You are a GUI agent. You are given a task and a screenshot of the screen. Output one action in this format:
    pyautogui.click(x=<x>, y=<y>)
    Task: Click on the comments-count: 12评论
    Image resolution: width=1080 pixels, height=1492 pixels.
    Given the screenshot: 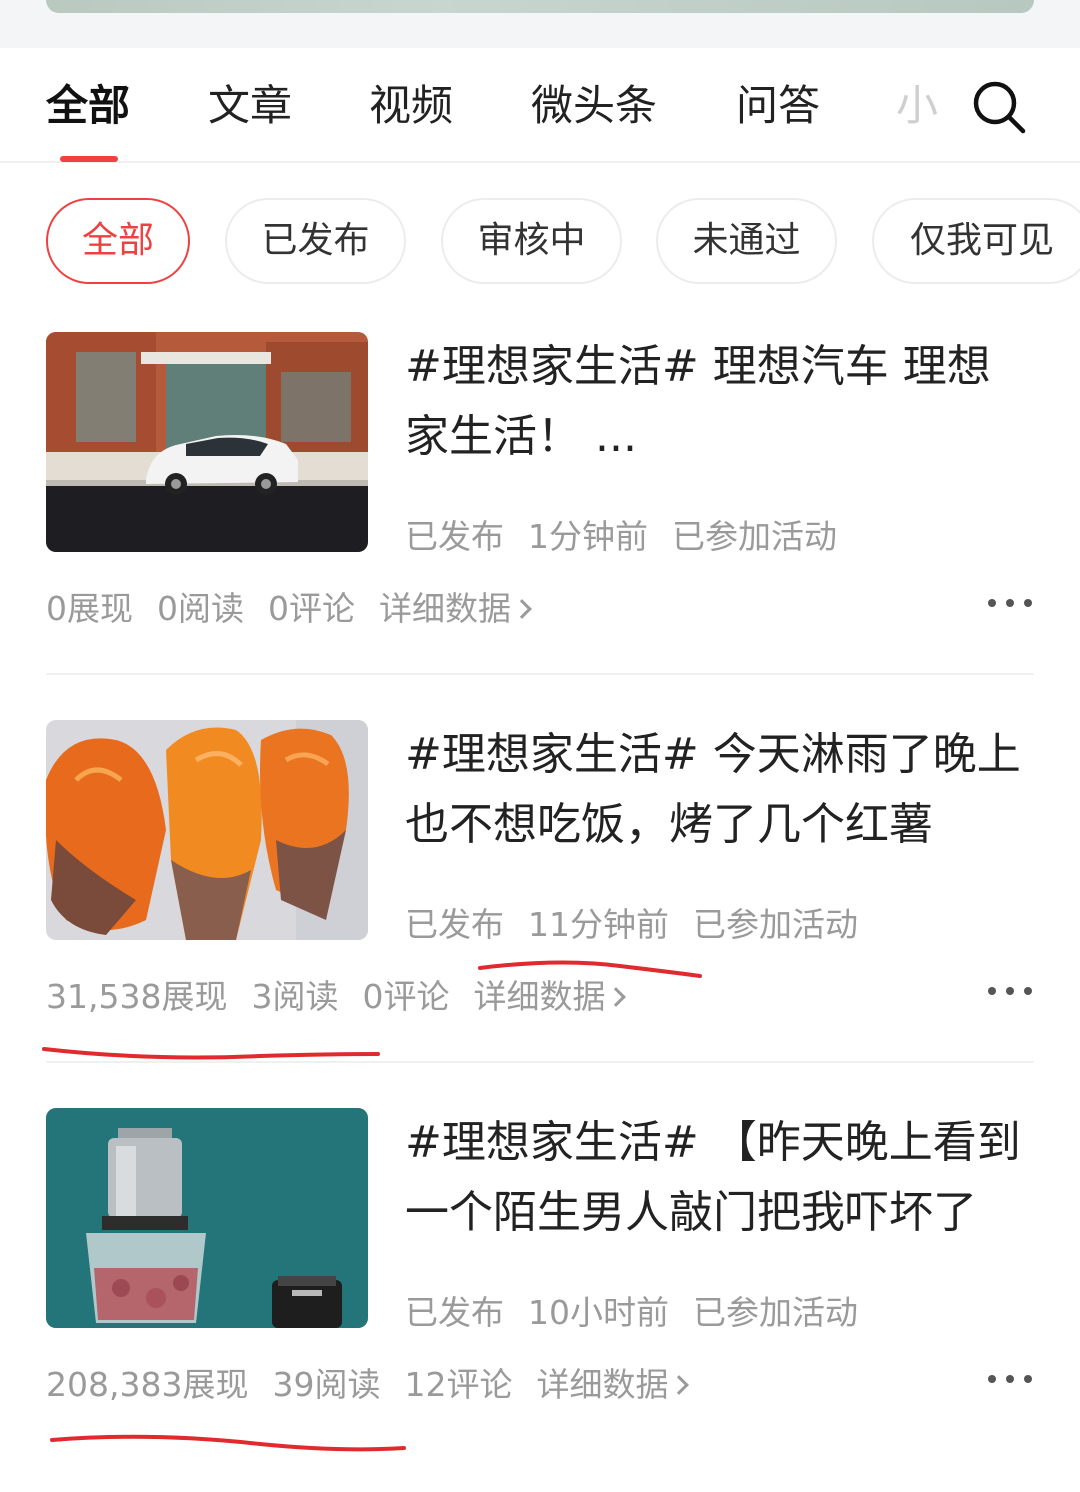 What is the action you would take?
    pyautogui.click(x=458, y=1384)
    